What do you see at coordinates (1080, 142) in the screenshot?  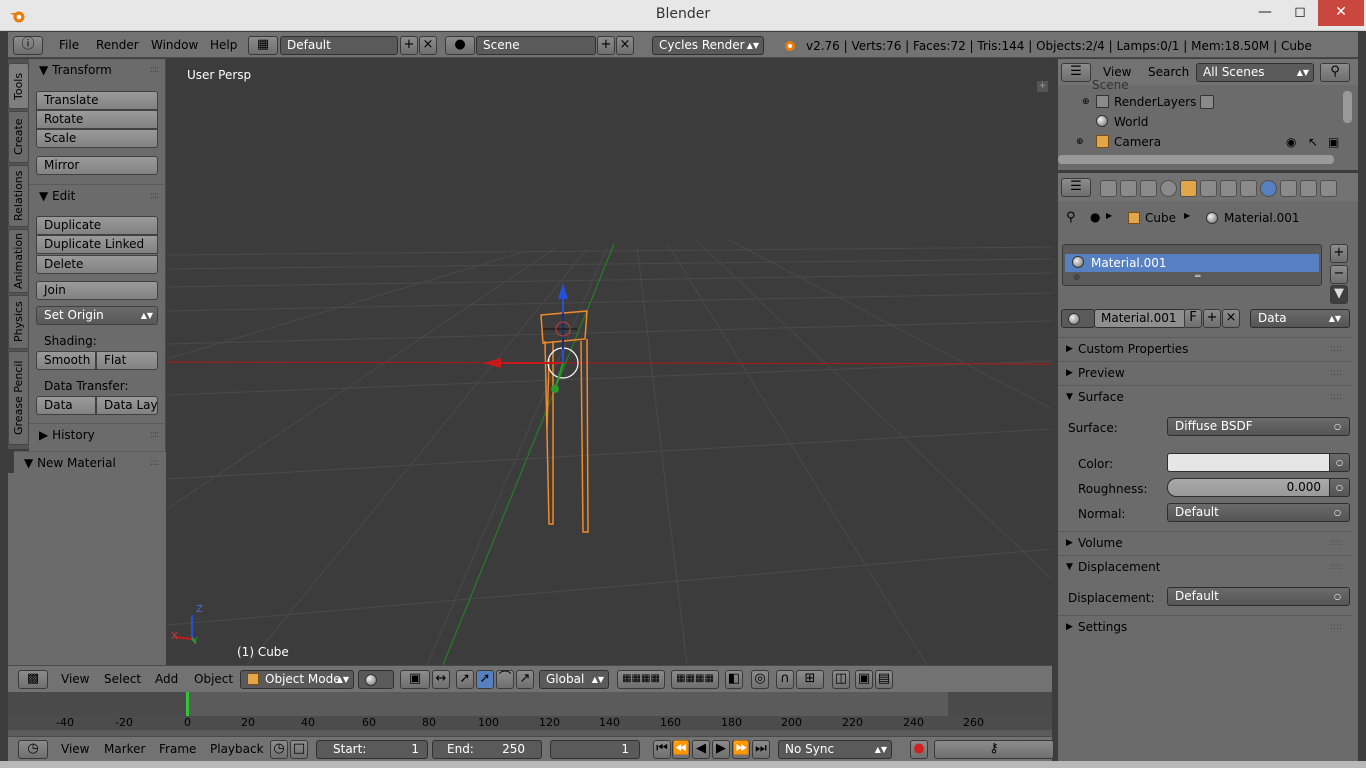 I see `expand-plus-icon: ⊕` at bounding box center [1080, 142].